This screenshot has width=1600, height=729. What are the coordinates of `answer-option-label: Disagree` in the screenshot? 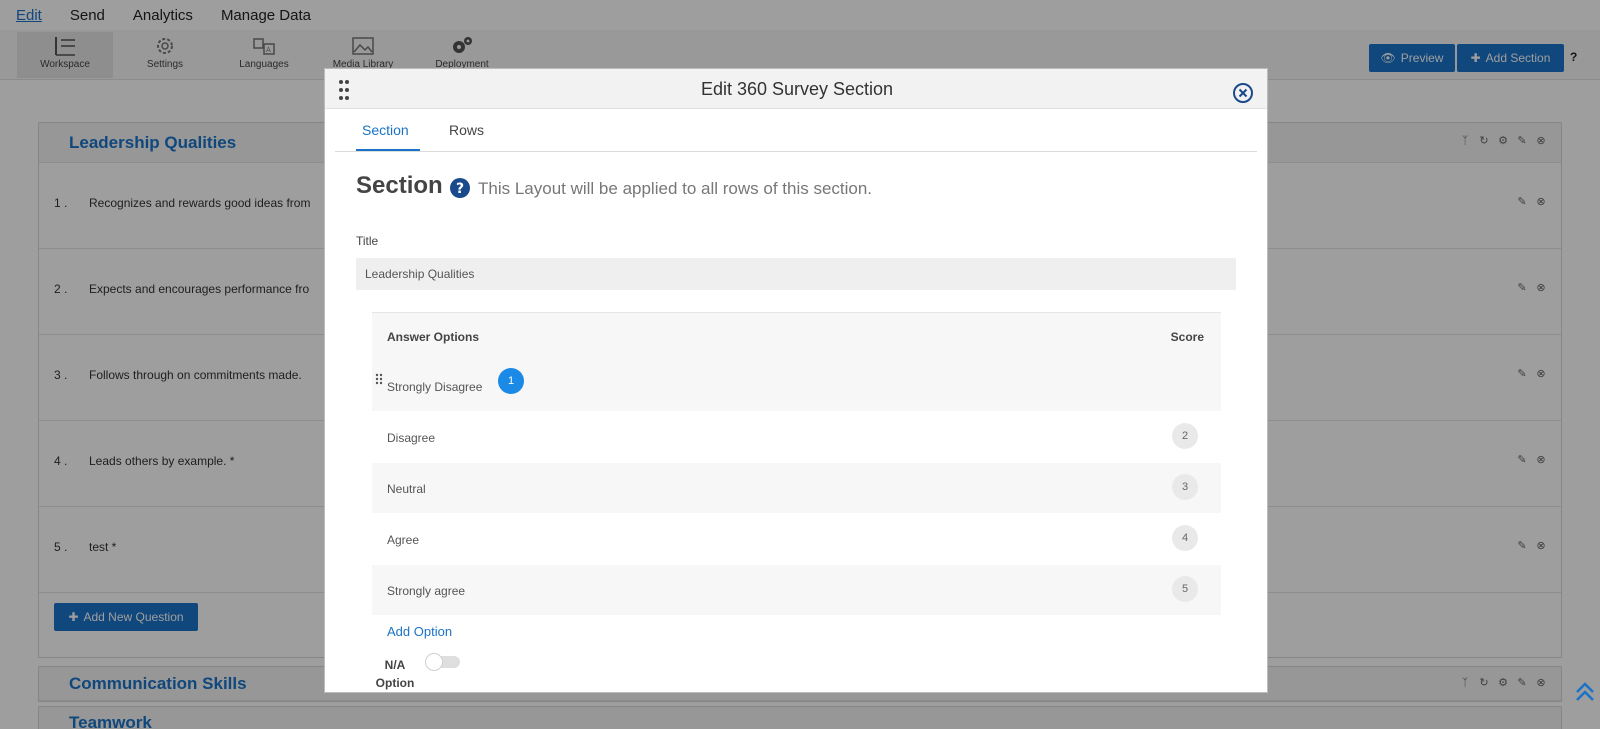 It's located at (411, 438).